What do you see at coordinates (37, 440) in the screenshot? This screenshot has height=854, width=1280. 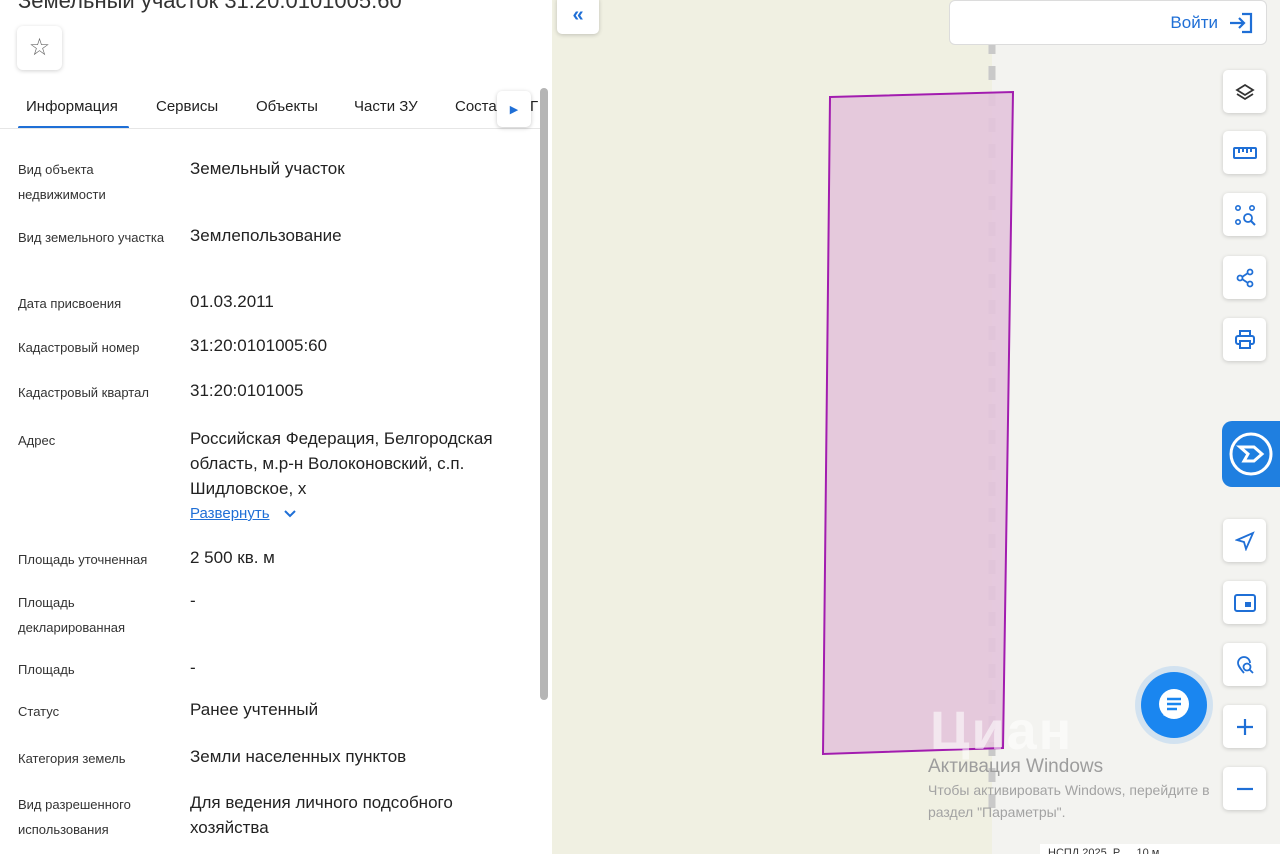 I see `label-address: Адрес` at bounding box center [37, 440].